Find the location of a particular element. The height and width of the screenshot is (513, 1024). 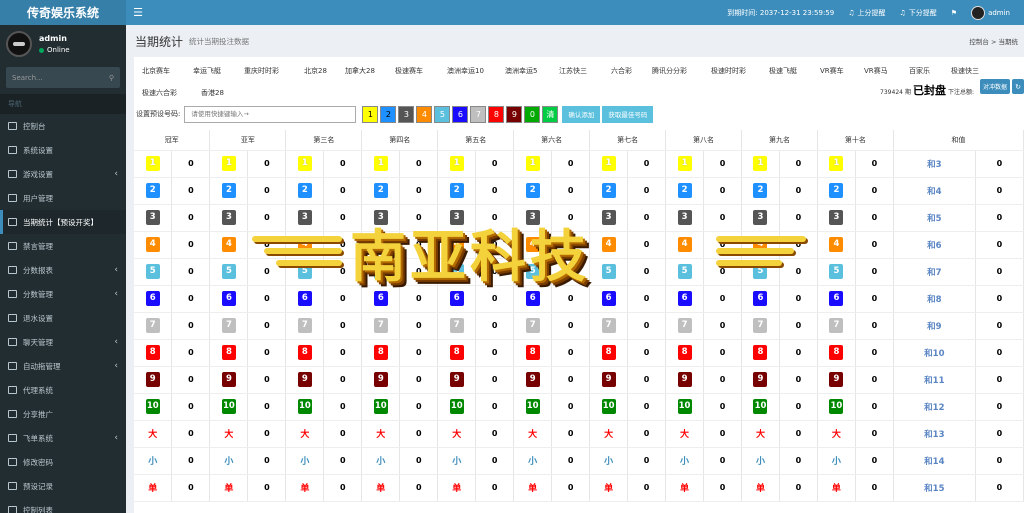

sidebar-item-10: 自动拖管理 ‹ is located at coordinates (63, 366).